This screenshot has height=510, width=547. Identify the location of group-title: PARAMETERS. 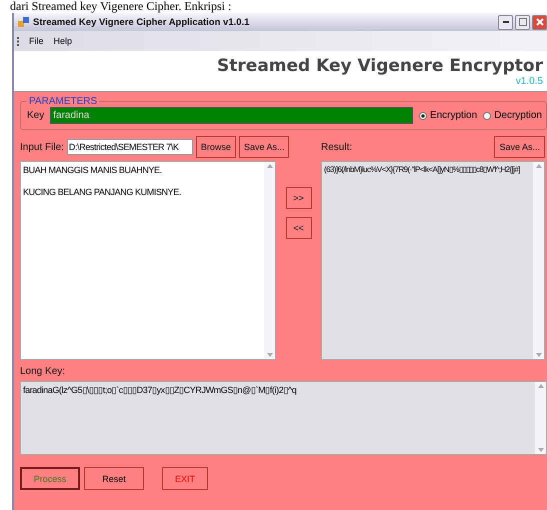
(63, 101).